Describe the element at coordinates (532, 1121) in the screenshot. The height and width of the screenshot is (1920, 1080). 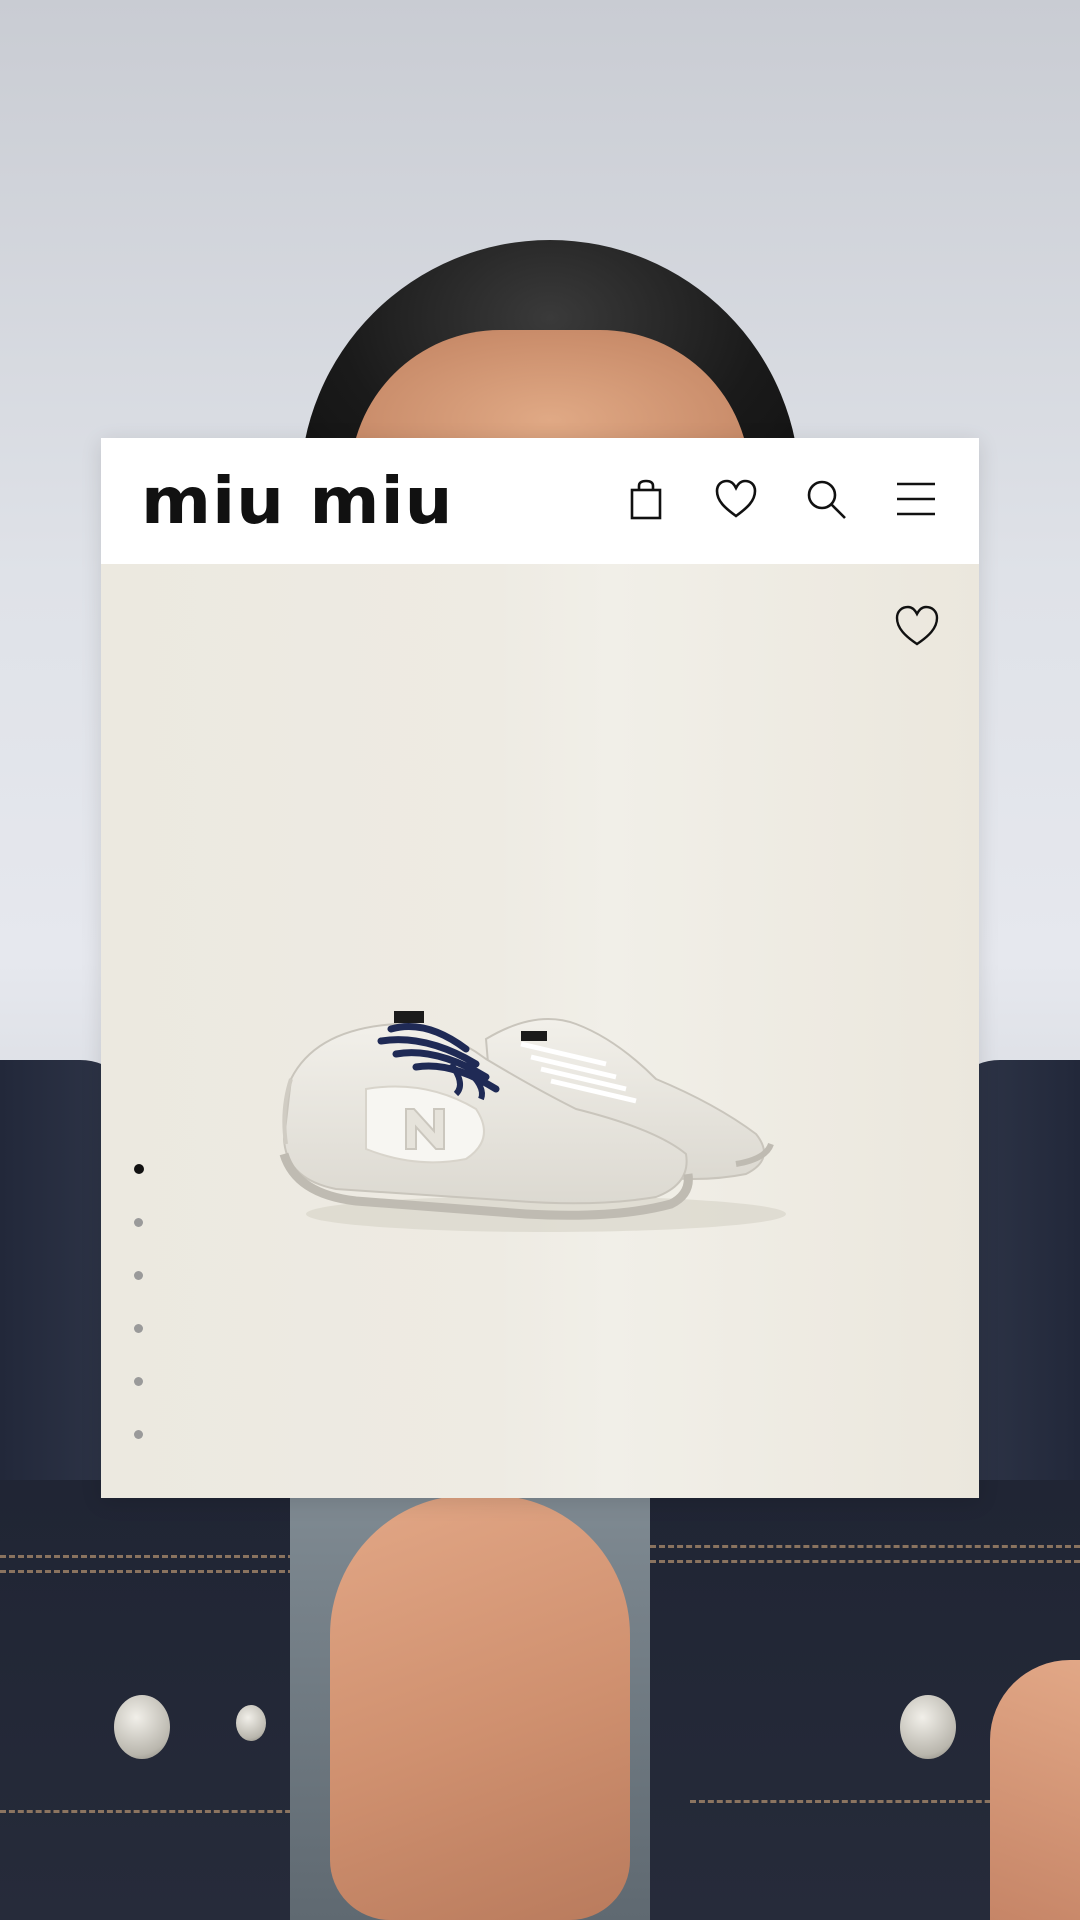
I see `sneaker-product-image` at that location.